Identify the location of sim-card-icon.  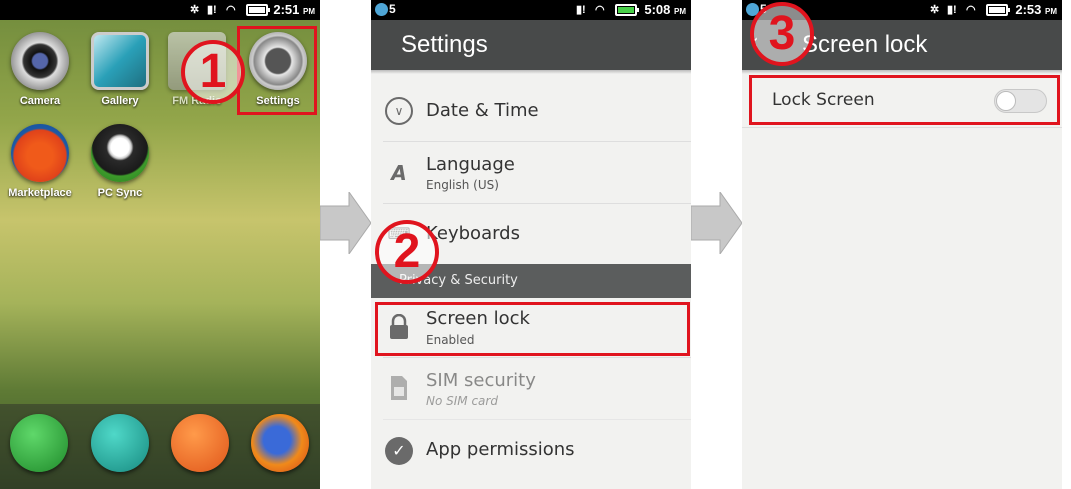
(399, 389).